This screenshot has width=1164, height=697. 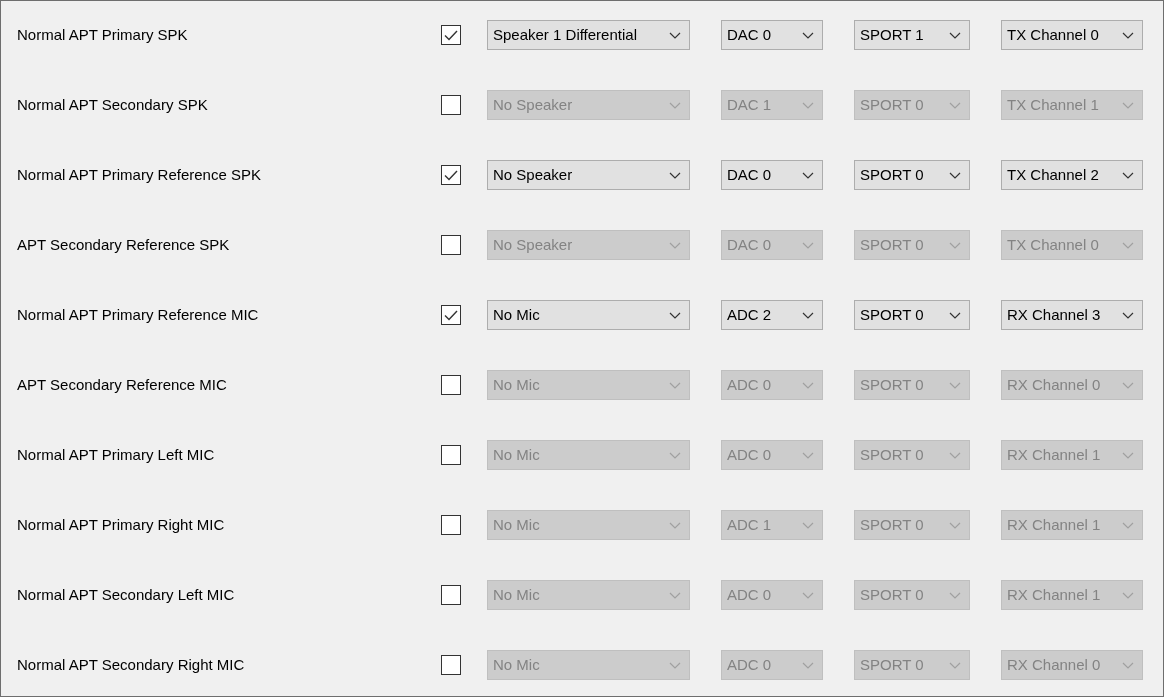 I want to click on row-label: Normal APT Secondary Left MIC, so click(x=126, y=594).